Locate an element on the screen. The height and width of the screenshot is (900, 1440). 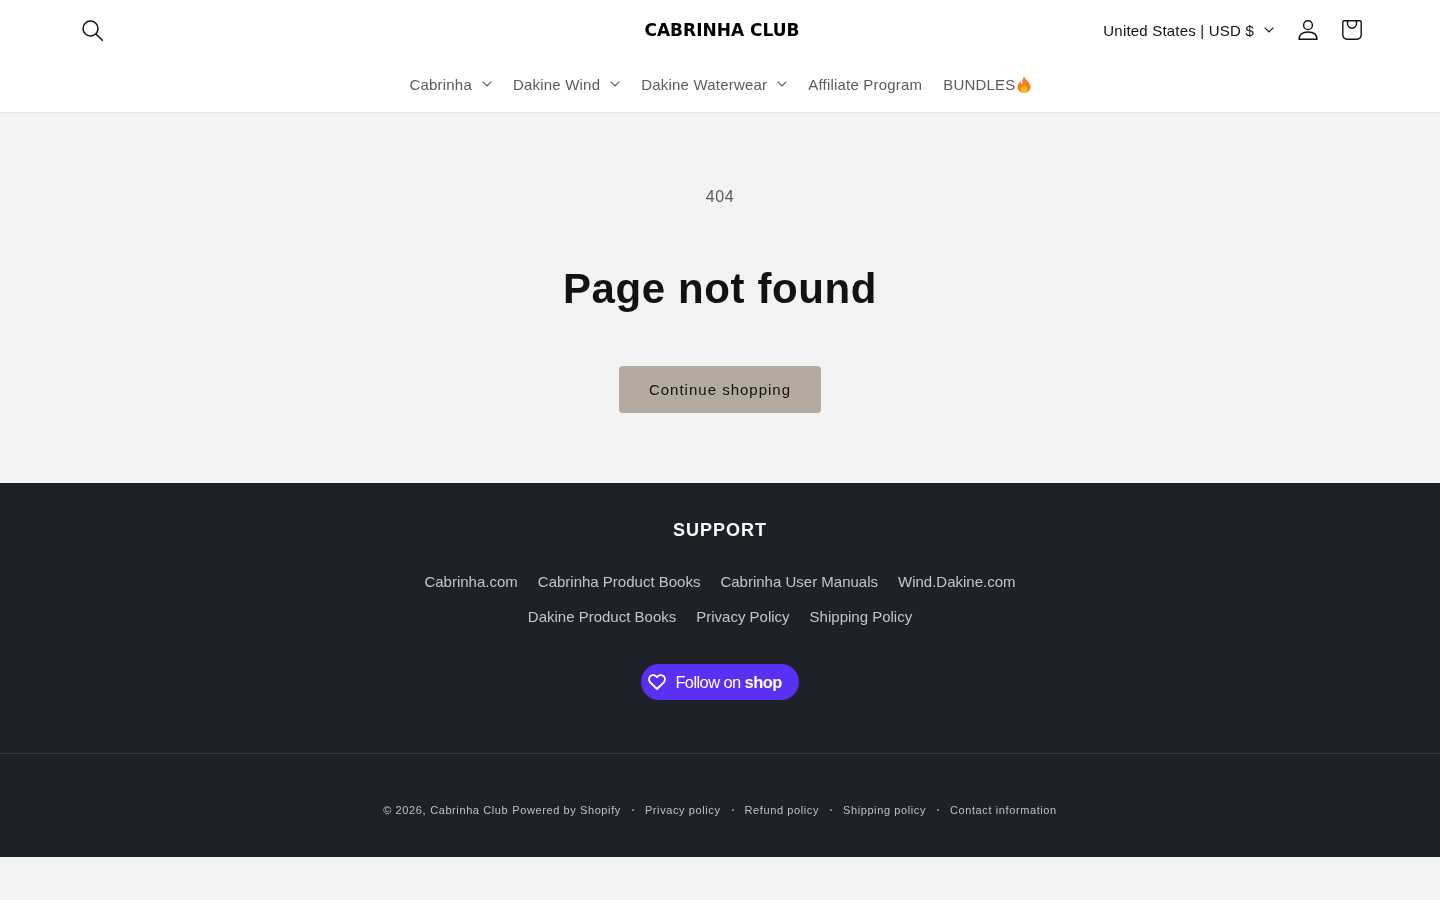
footer-link: Wind.Dakine.com is located at coordinates (957, 581).